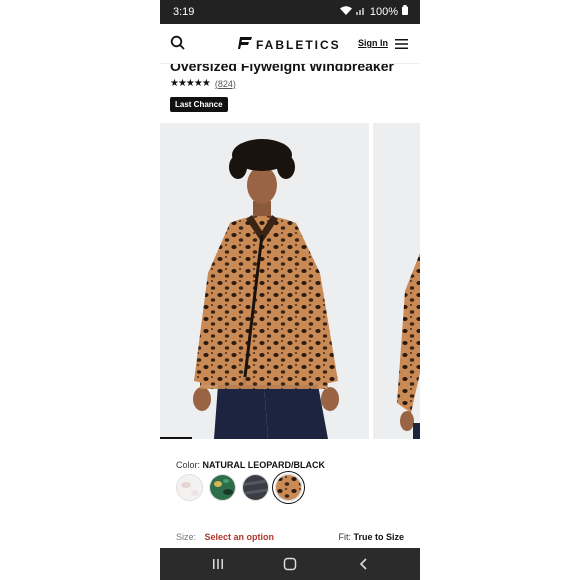  What do you see at coordinates (383, 11) in the screenshot?
I see `battery-percent: 100%` at bounding box center [383, 11].